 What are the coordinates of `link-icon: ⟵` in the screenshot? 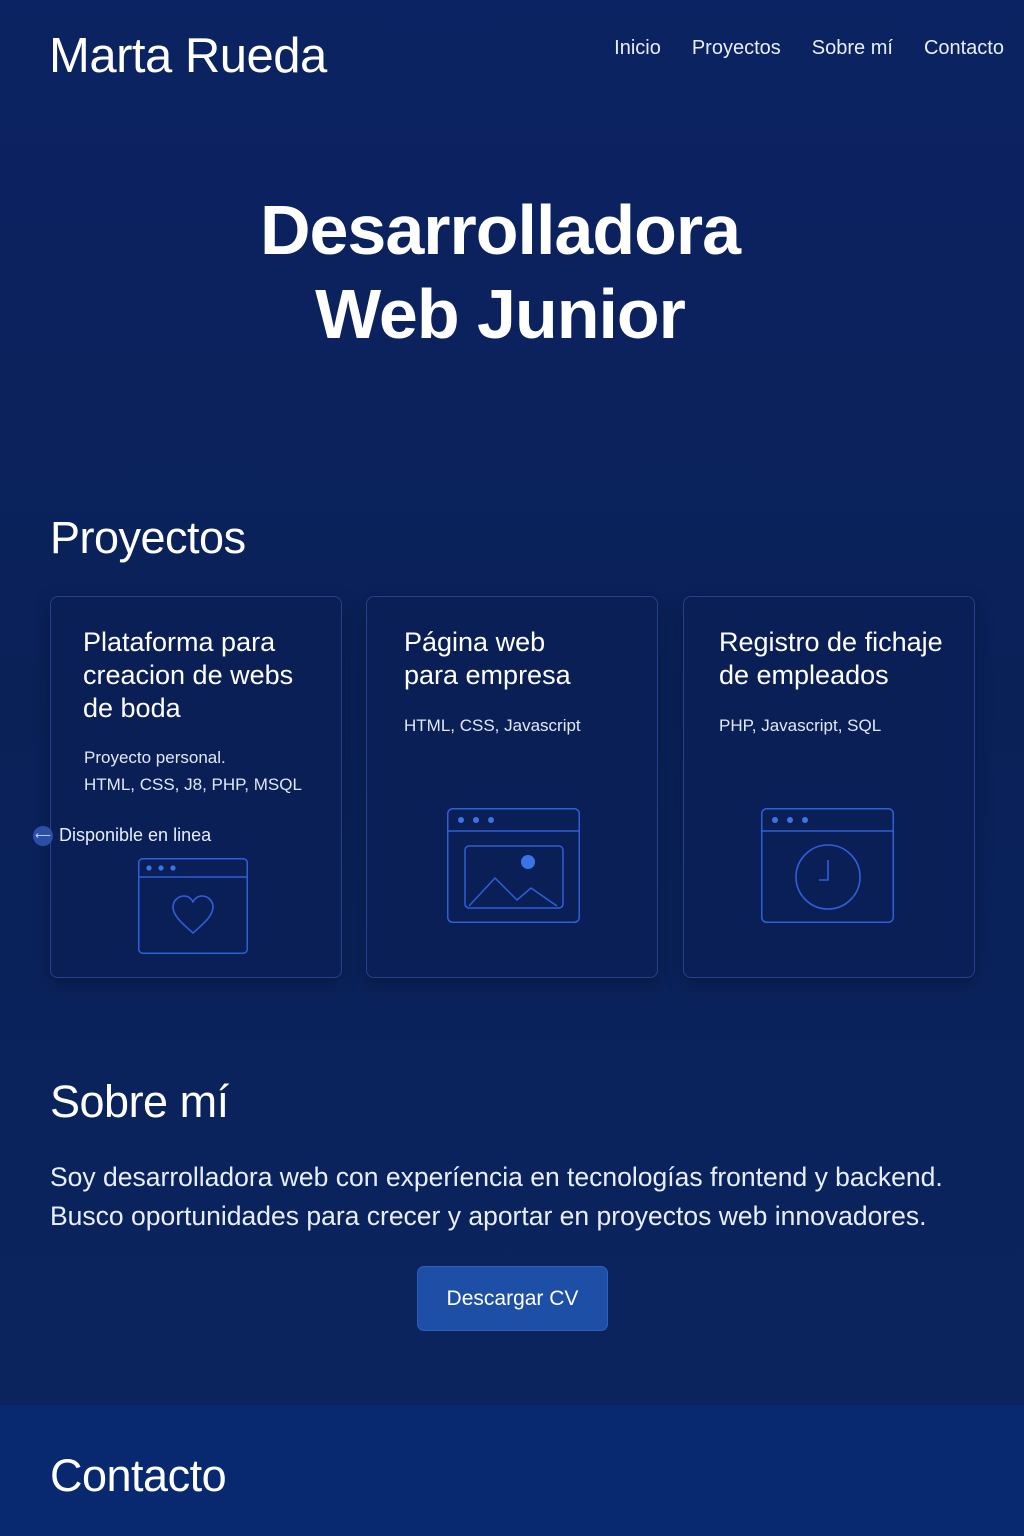 It's located at (43, 835).